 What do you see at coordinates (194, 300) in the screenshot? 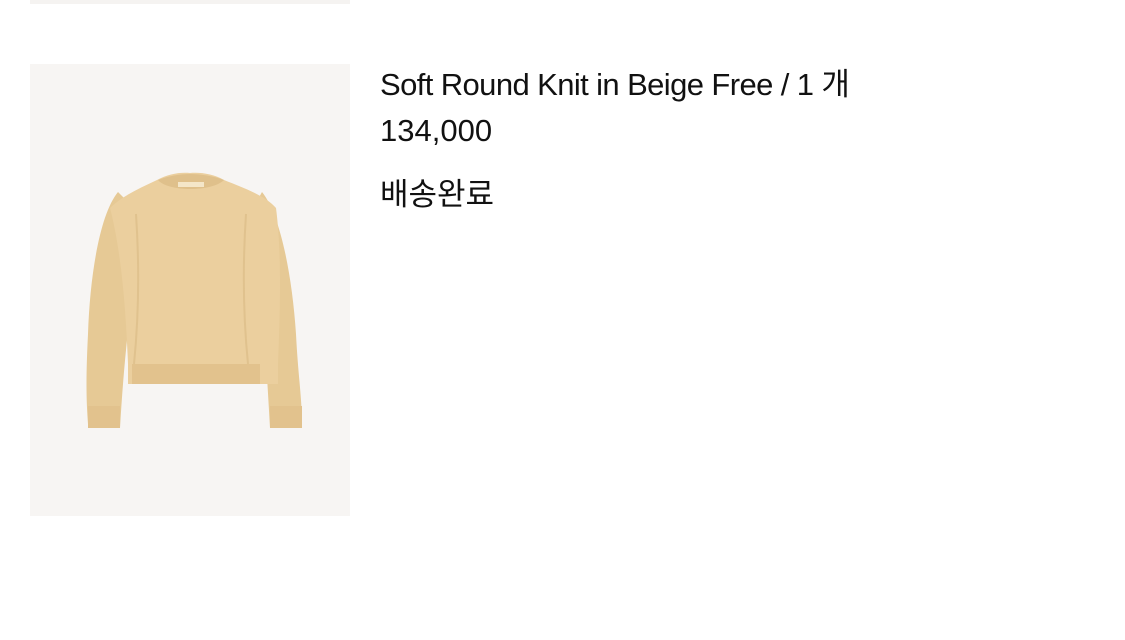
I see `sweater-illustration` at bounding box center [194, 300].